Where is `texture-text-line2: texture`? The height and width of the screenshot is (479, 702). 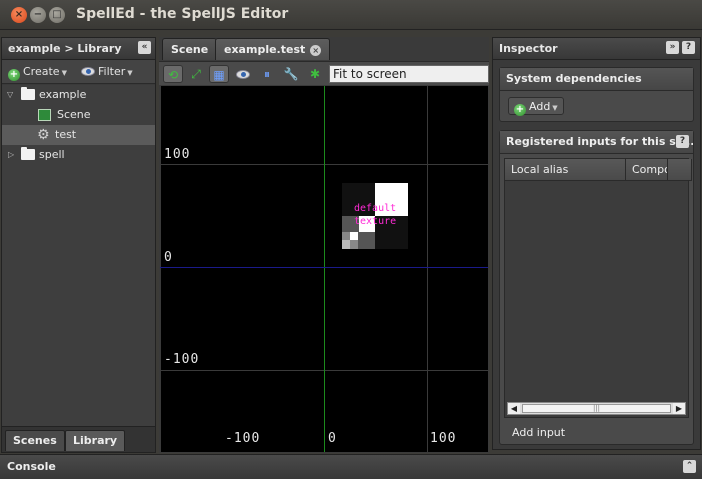
texture-text-line2: texture is located at coordinates (375, 221).